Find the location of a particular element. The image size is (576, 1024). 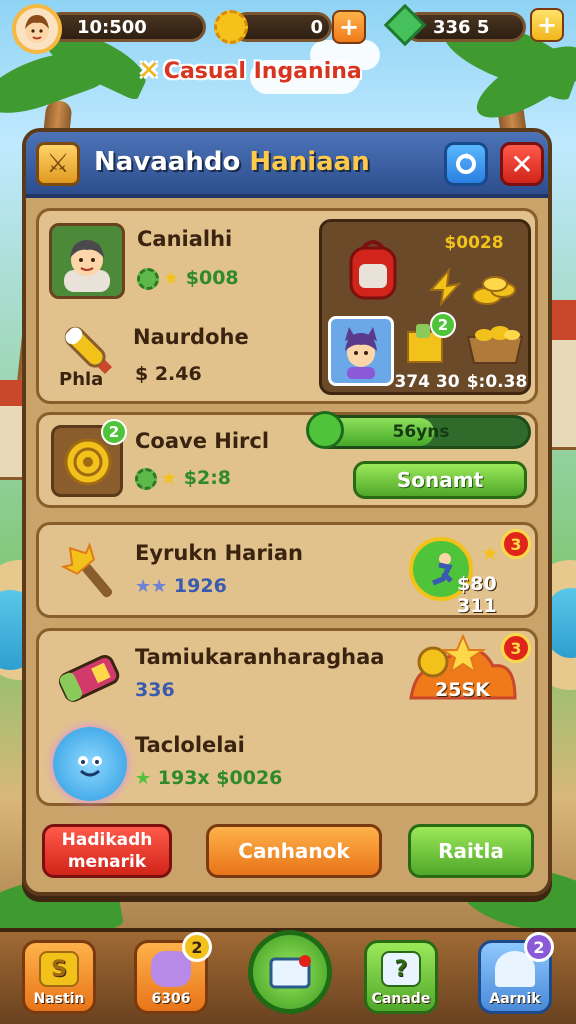

character-face-icon is located at coordinates (87, 266).